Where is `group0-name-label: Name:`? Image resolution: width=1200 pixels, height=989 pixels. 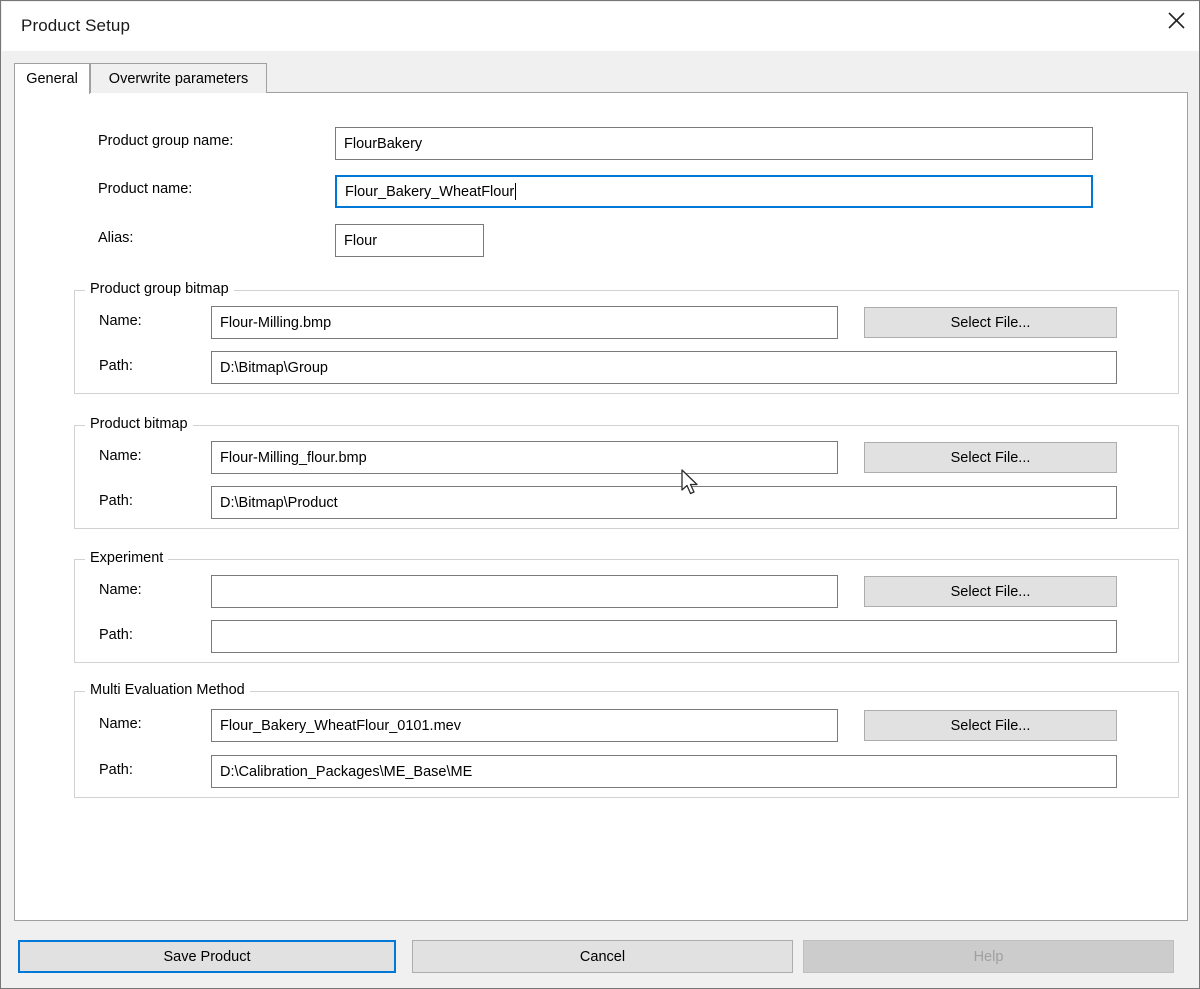
group0-name-label: Name: is located at coordinates (120, 321).